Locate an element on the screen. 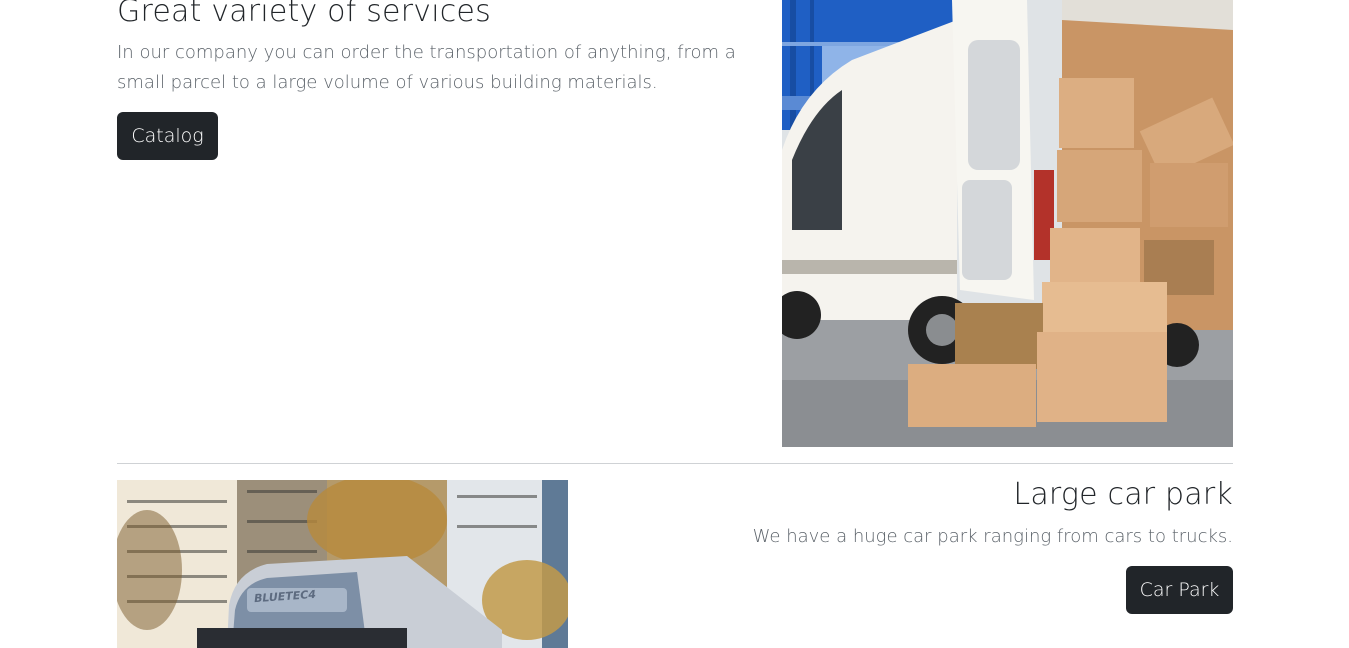  section-divider is located at coordinates (675, 463).